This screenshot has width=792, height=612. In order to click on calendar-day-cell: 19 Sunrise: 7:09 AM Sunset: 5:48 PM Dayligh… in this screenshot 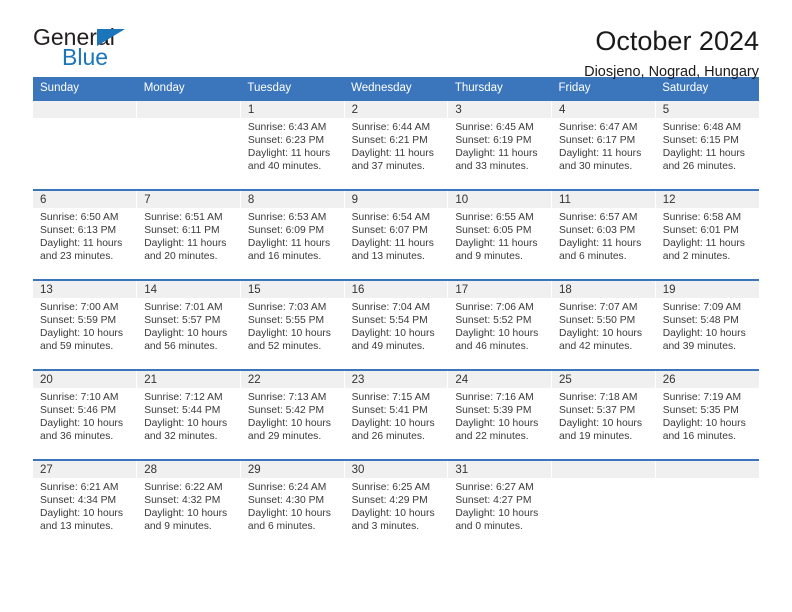, I will do `click(706, 324)`.